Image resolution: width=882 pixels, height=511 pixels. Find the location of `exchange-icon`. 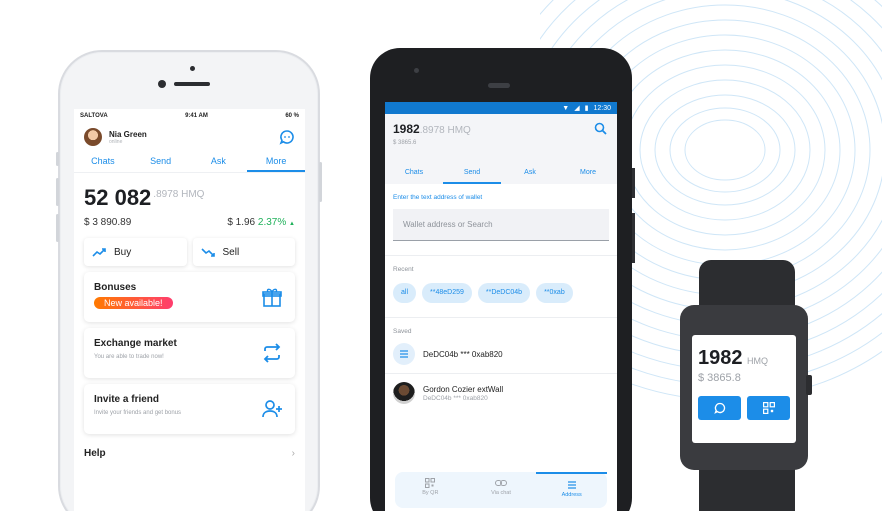

exchange-icon is located at coordinates (272, 355).